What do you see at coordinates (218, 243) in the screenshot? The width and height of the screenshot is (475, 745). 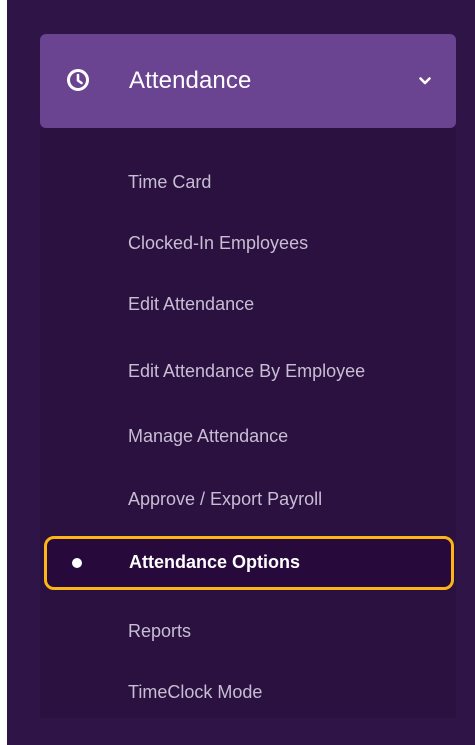 I see `menu-item-label: Clocked-In Employees` at bounding box center [218, 243].